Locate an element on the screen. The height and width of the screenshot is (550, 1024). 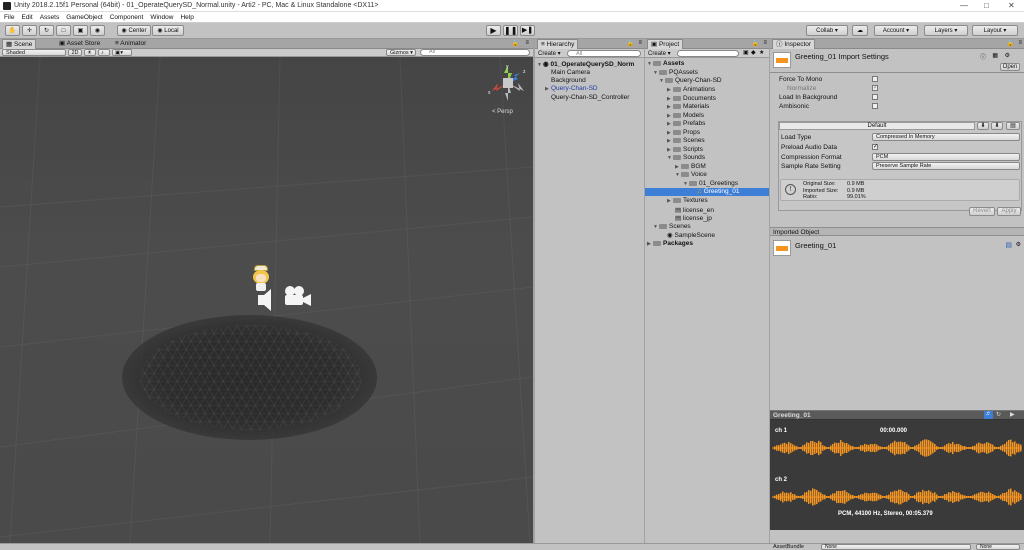
platform-standalone-icon-2: ⬇ is located at coordinates (997, 126).